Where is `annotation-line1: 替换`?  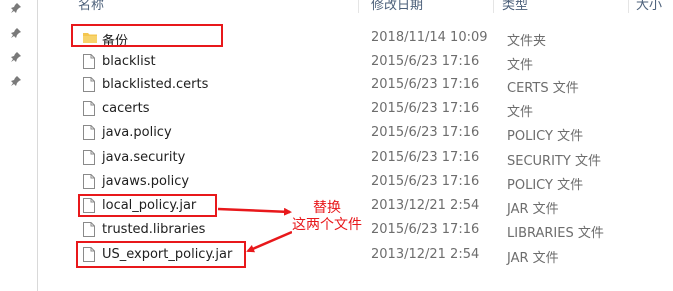 annotation-line1: 替换 is located at coordinates (327, 208).